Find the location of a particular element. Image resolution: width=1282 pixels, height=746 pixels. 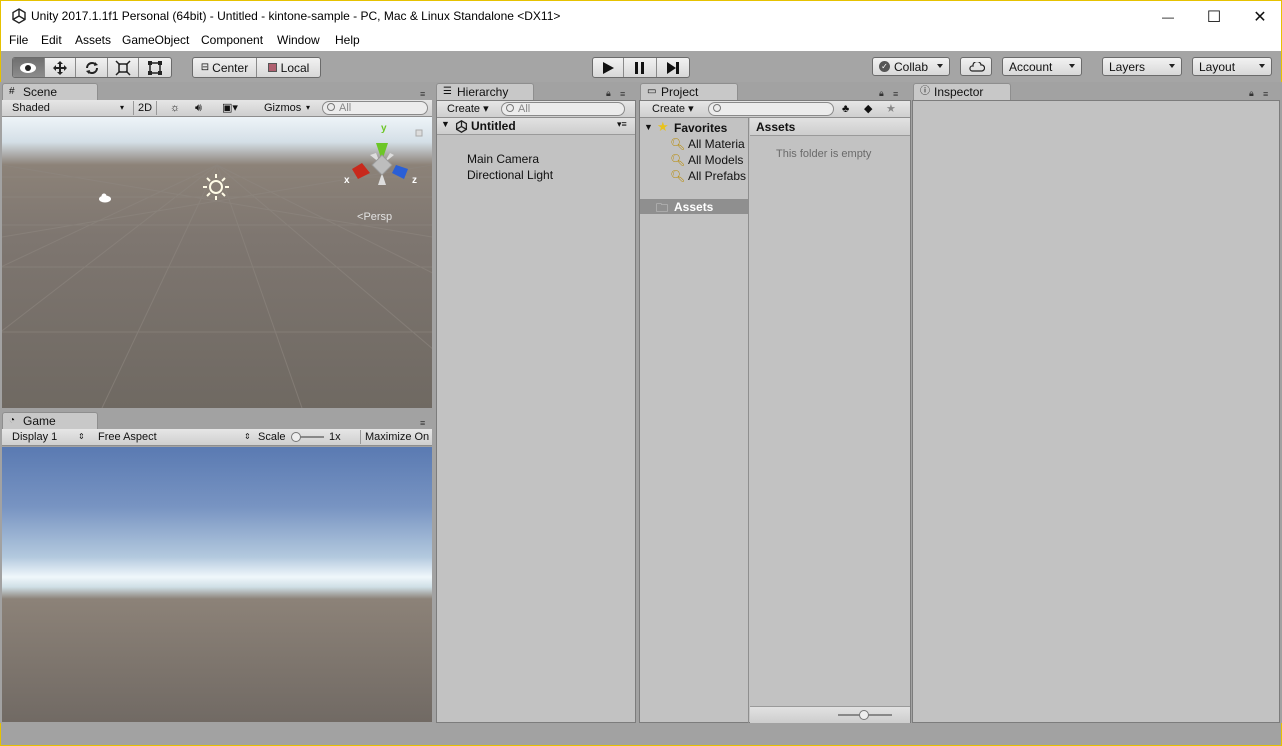

hand-tool-button is located at coordinates (29, 67).